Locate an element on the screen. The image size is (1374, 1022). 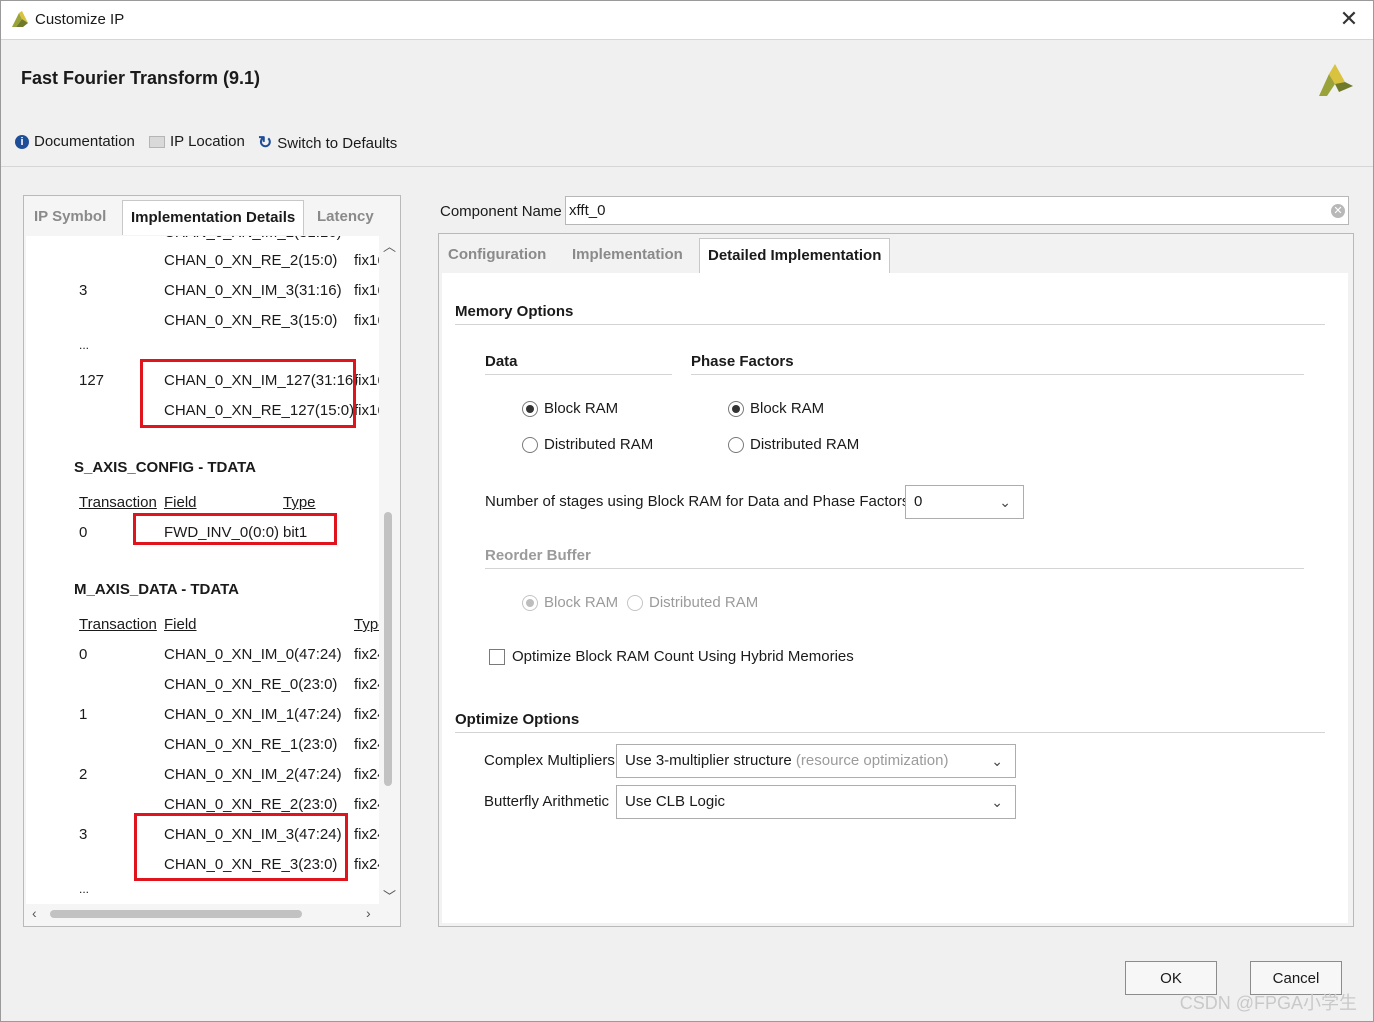
butterfly-arithmetic-dropdown: Use CLB Logic ⌄ is located at coordinates (816, 802).